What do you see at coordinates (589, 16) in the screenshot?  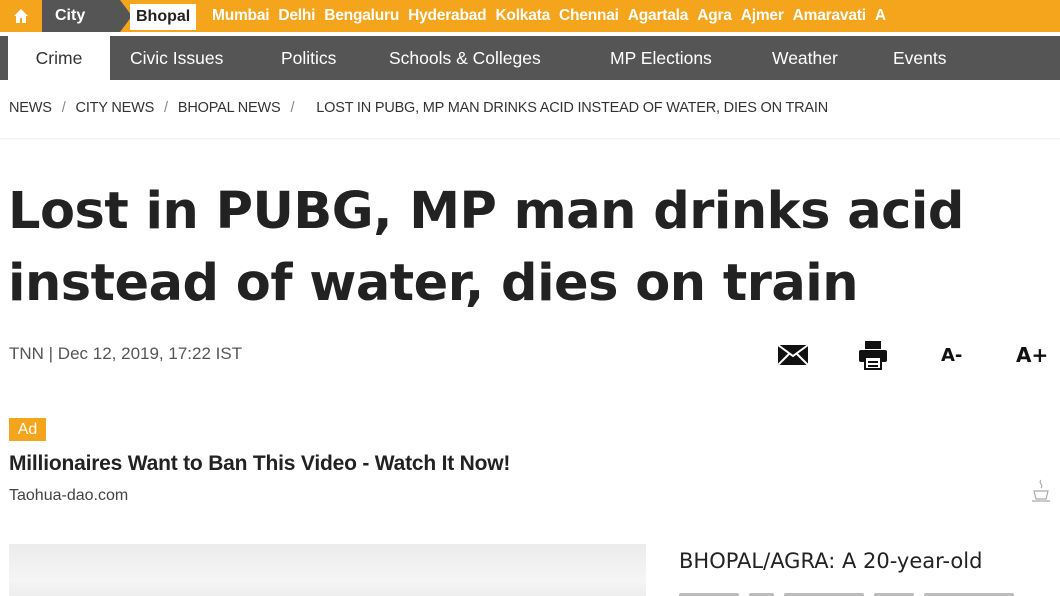 I see `city-link-chennai: Chennai` at bounding box center [589, 16].